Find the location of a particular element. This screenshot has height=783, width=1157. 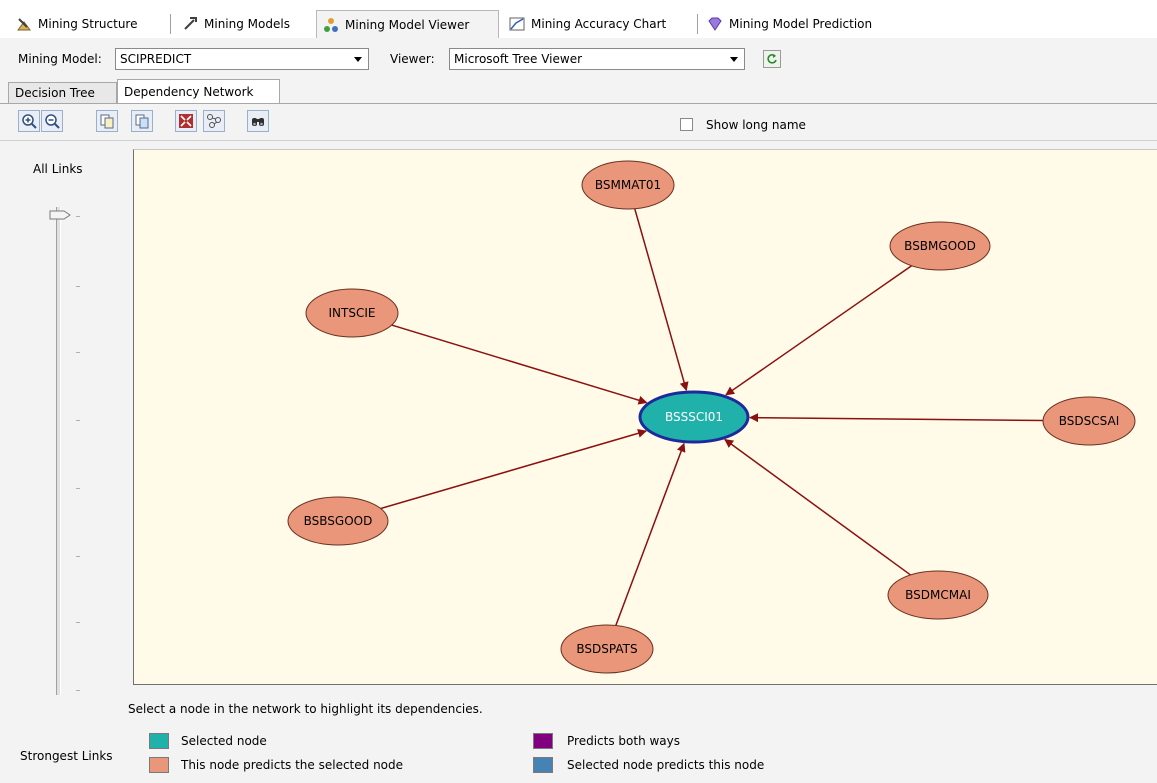

legend-swatch-selected is located at coordinates (159, 741).